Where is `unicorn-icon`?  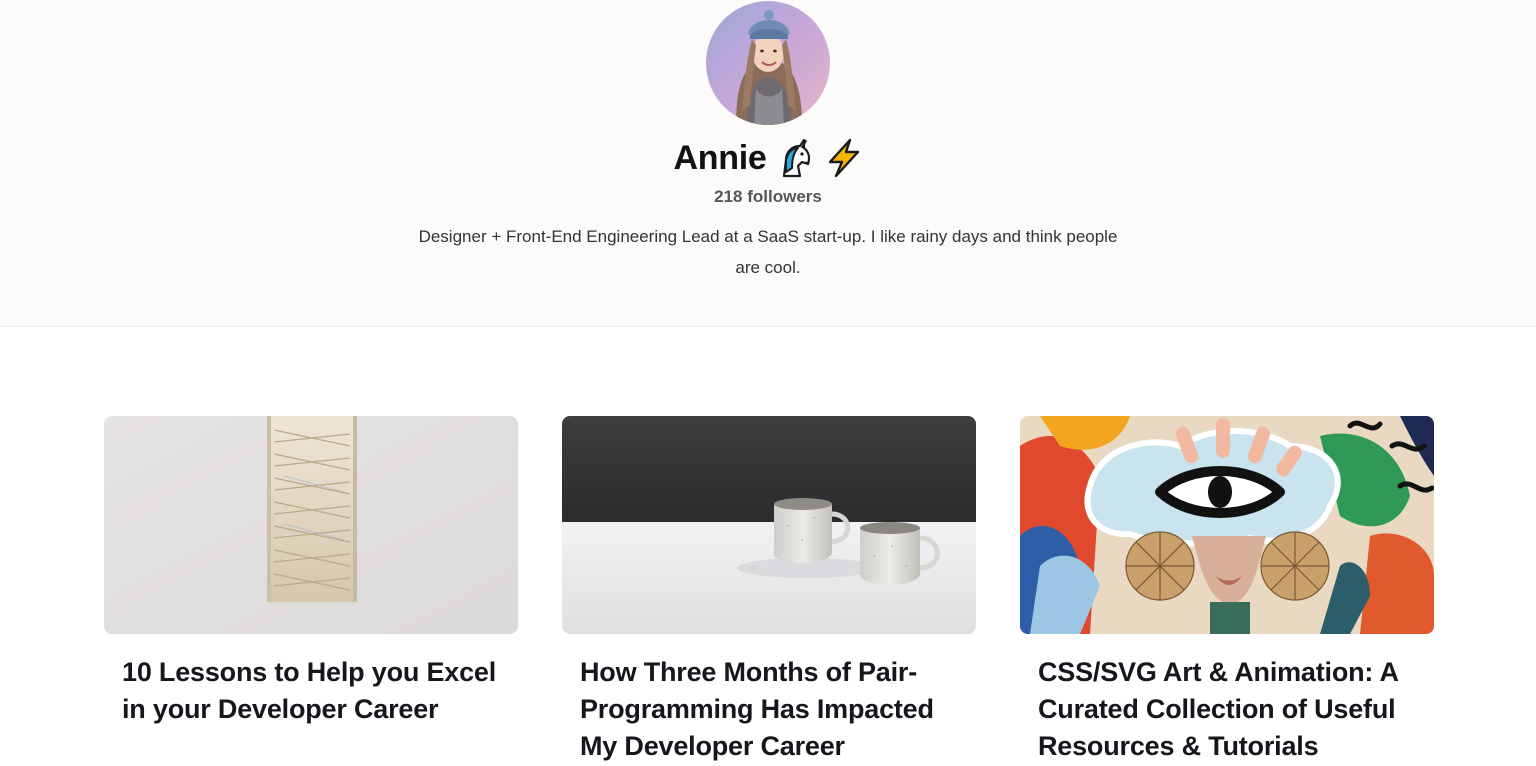
unicorn-icon is located at coordinates (795, 158).